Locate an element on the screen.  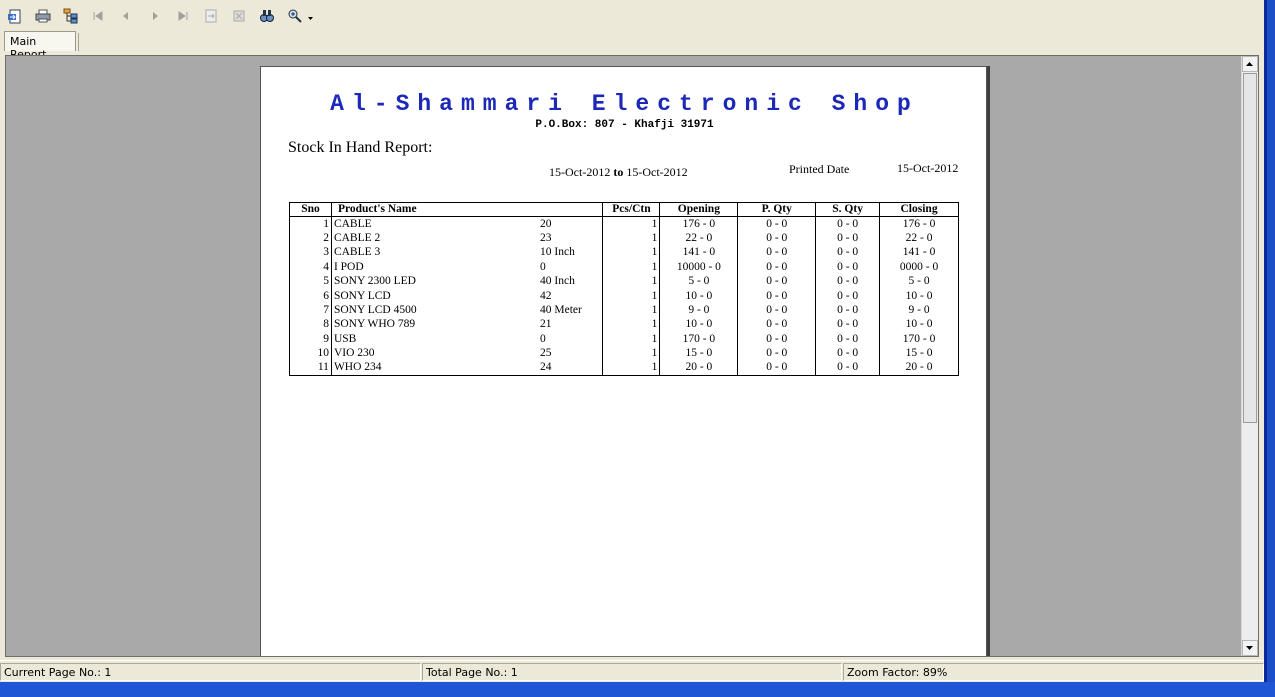
table-row: 4I POD 0 1 10000 - 00 - 00 - 0 0000 - 0 is located at coordinates (624, 267).